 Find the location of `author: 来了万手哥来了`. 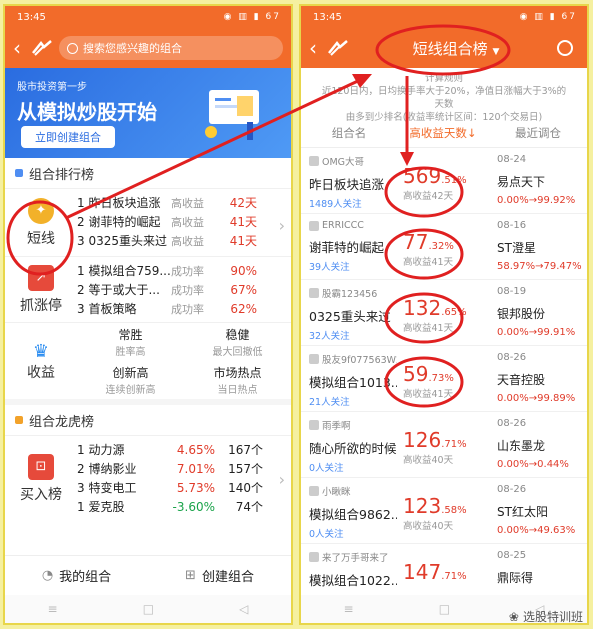

author: 来了万手哥来了 is located at coordinates (353, 557).